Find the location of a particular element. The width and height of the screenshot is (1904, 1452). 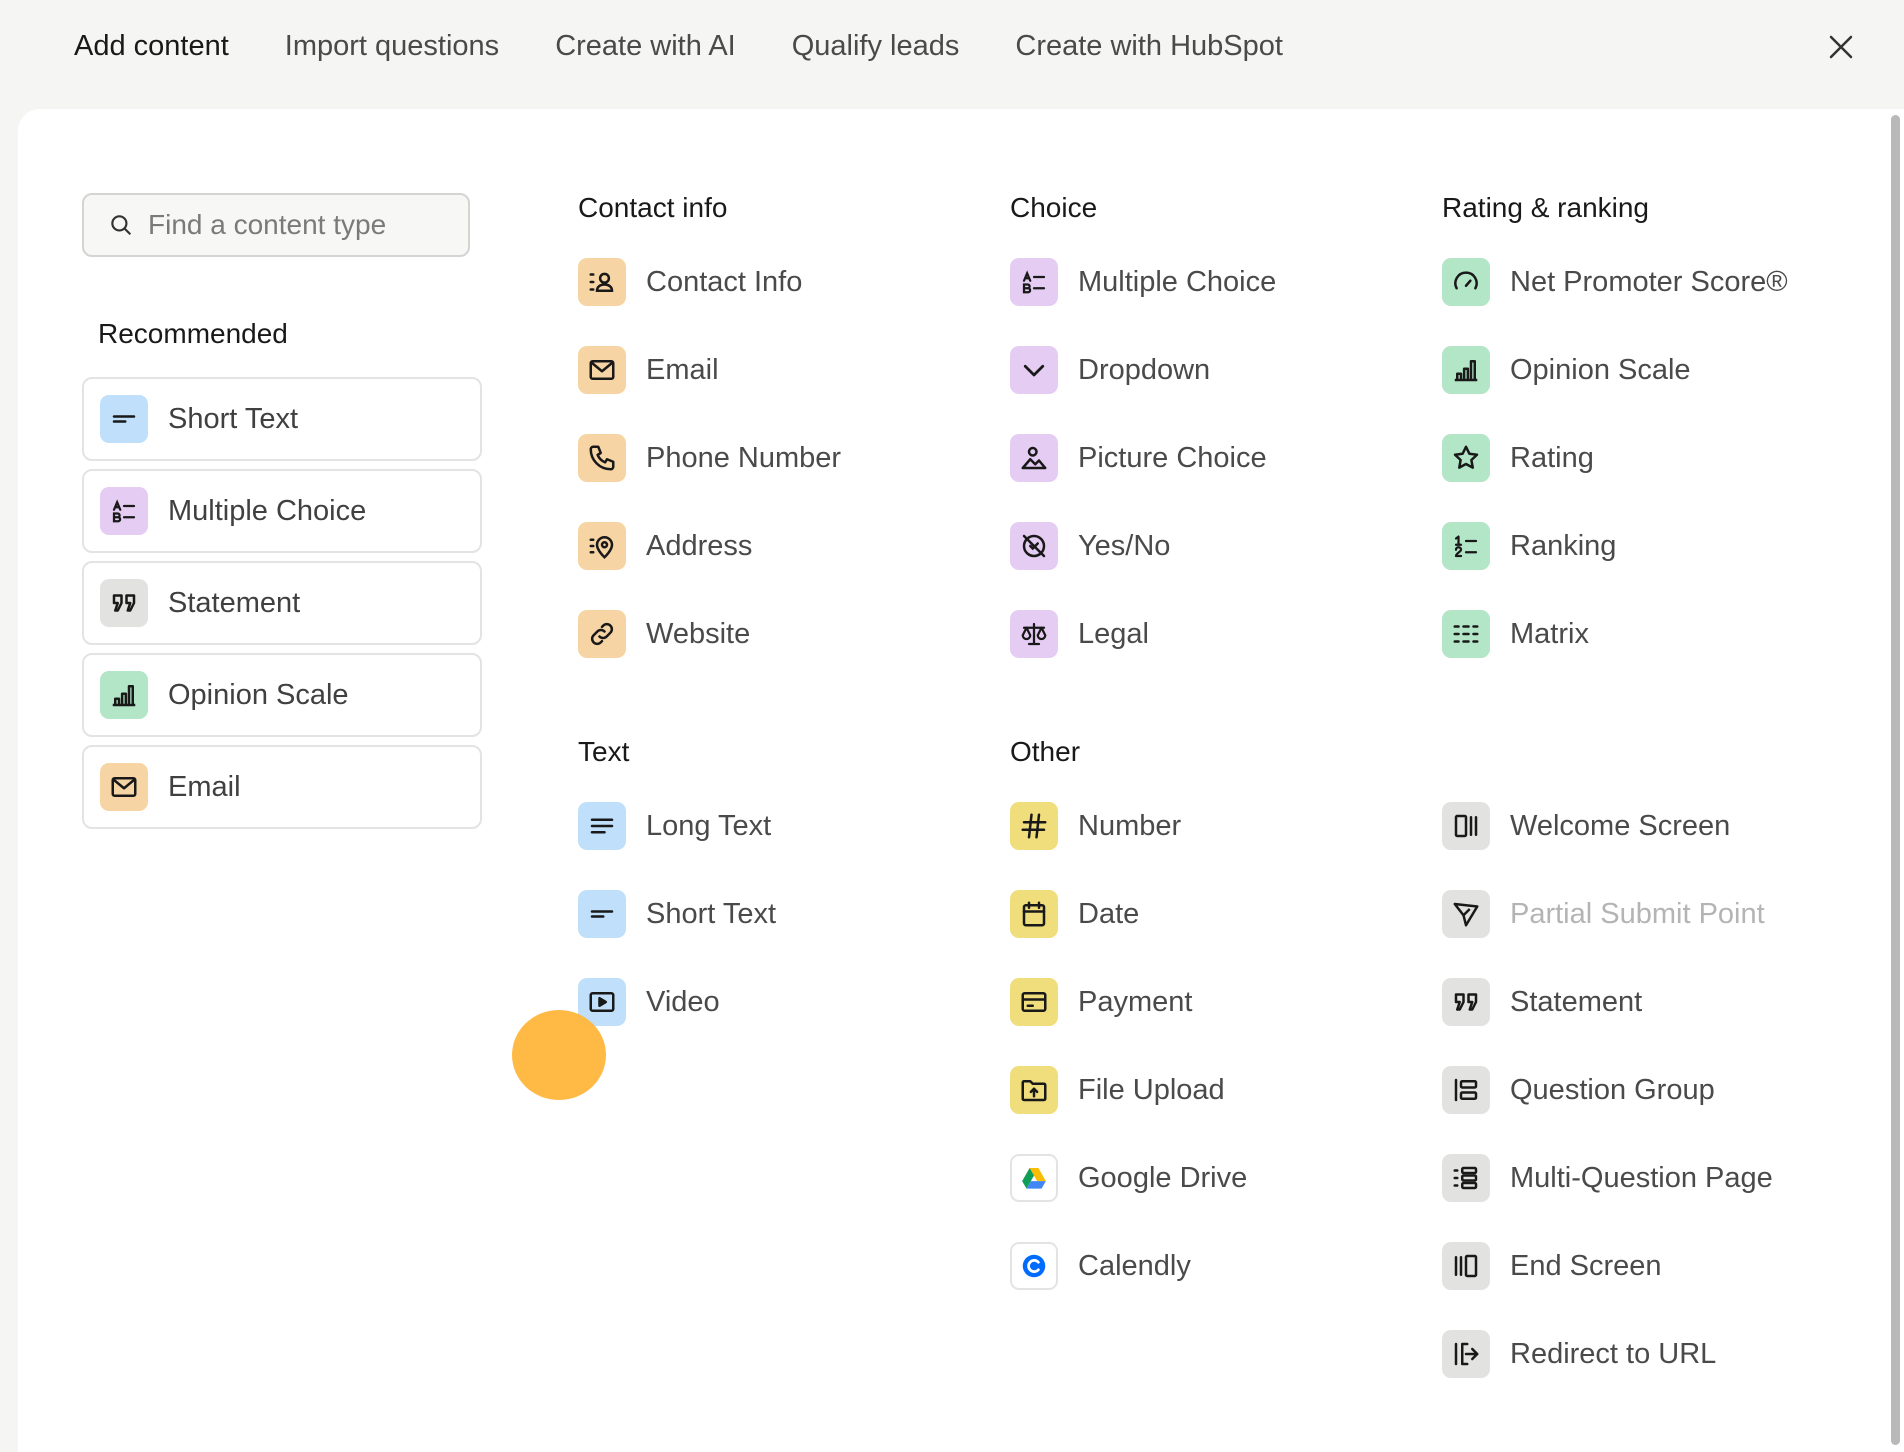

recommended-item-label: Email is located at coordinates (204, 786).